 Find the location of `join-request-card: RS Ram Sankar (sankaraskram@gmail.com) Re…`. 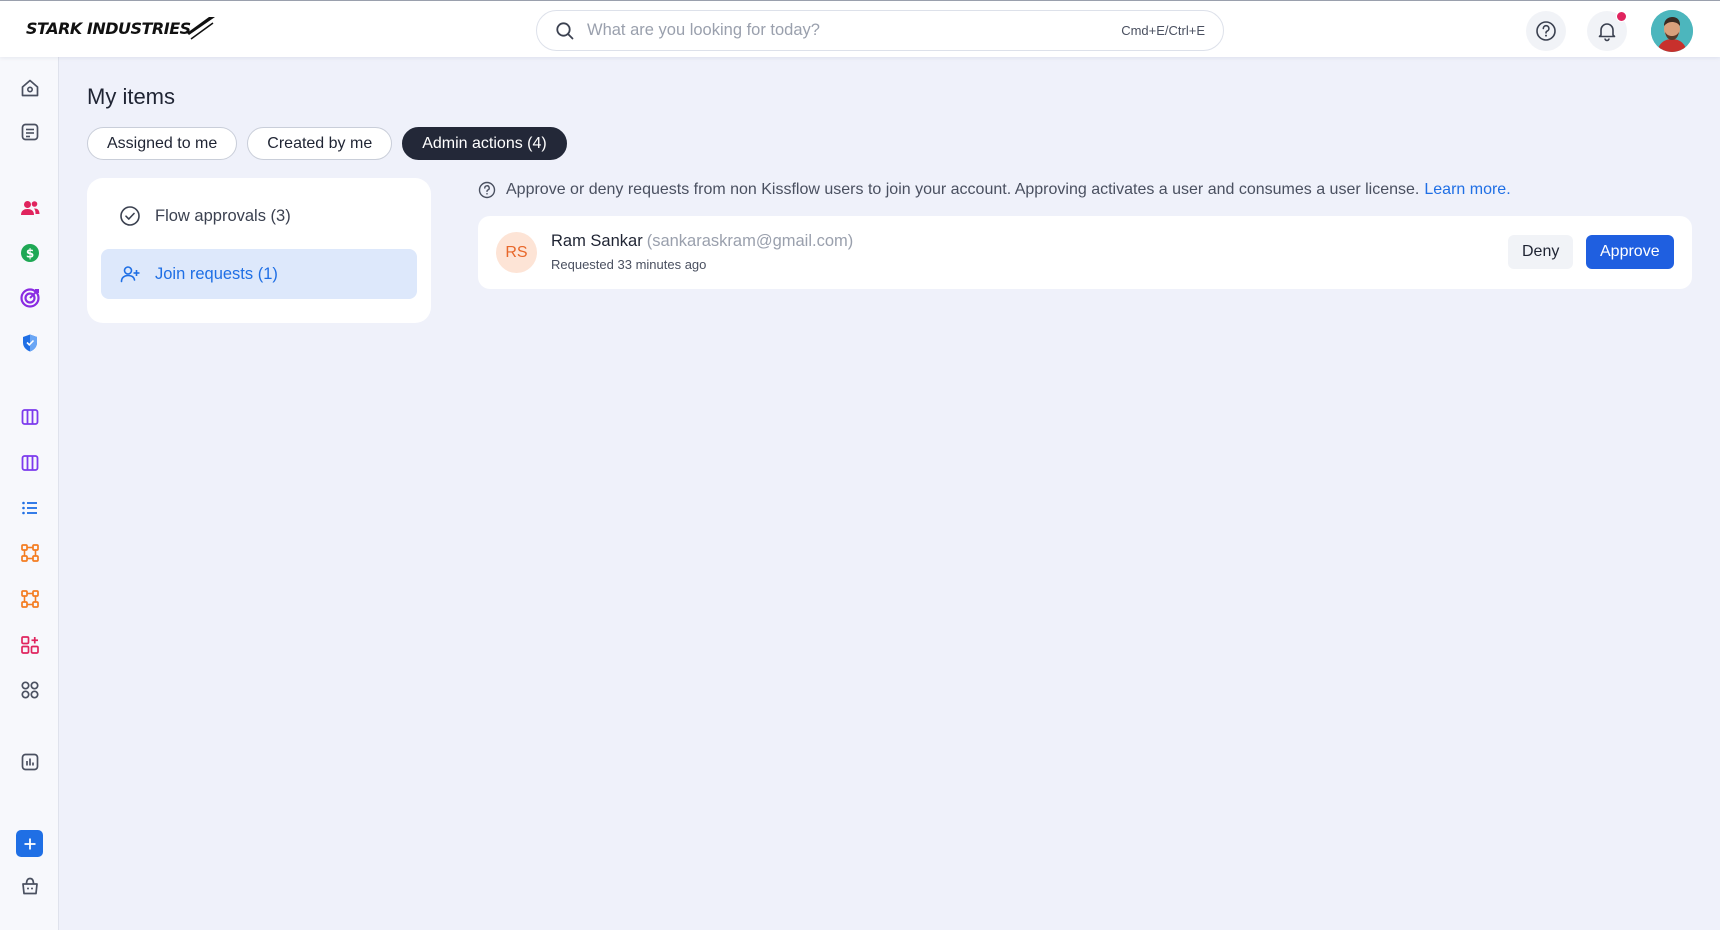

join-request-card: RS Ram Sankar (sankaraskram@gmail.com) Re… is located at coordinates (1085, 252).